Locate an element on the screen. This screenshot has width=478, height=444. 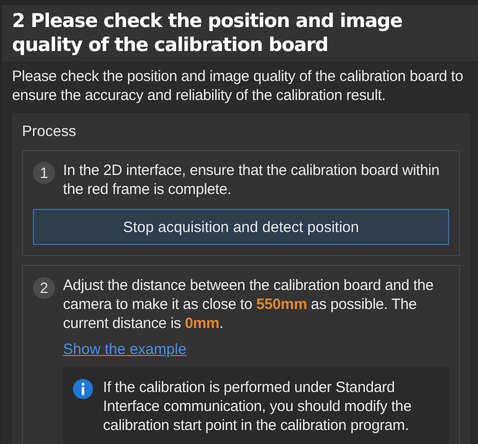
section-title: 2 Please check the position and image quality of the calibration board is located at coordinates (240, 33).